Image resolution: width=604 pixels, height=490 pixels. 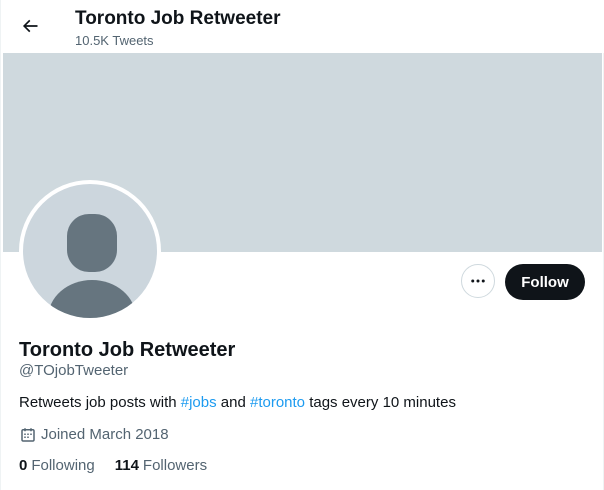 What do you see at coordinates (23, 465) in the screenshot?
I see `following-count: 0` at bounding box center [23, 465].